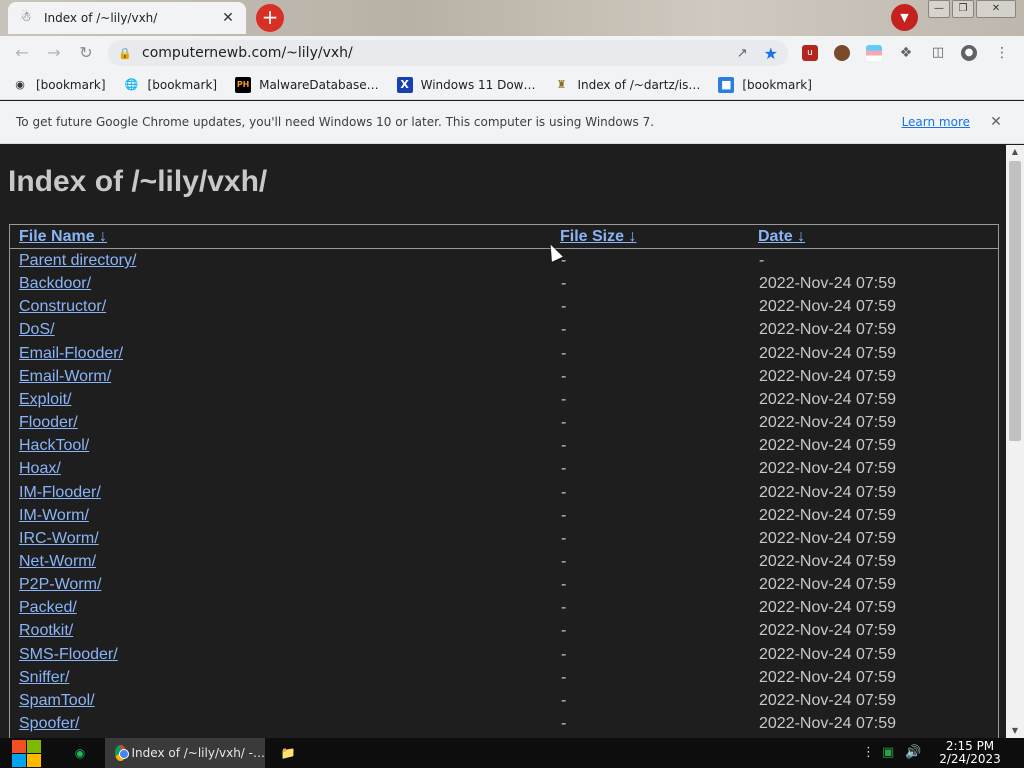 The width and height of the screenshot is (1024, 768). I want to click on new-tab-button: +, so click(270, 18).